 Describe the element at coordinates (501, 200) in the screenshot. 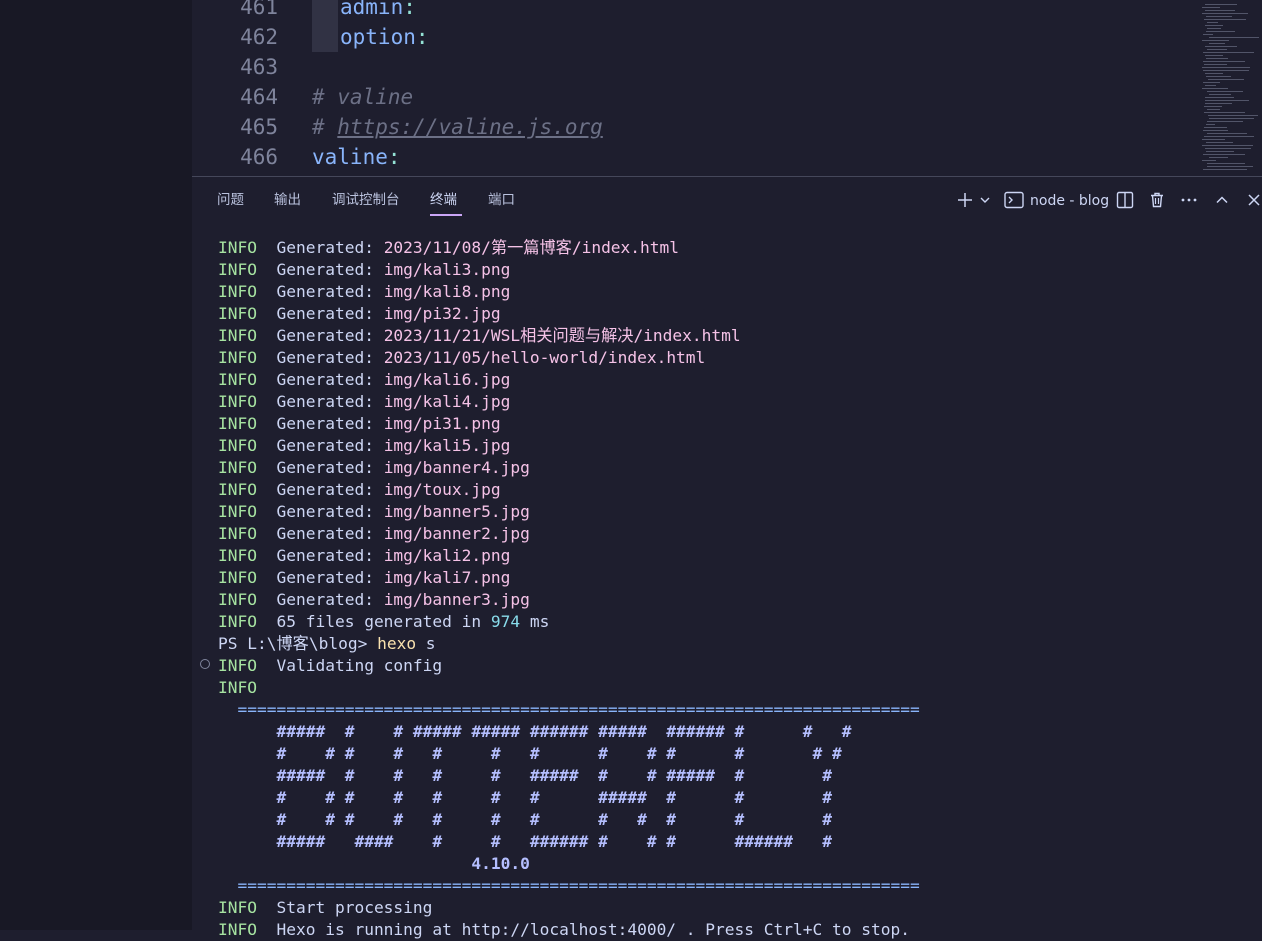

I see `tab-ports: 端口` at that location.